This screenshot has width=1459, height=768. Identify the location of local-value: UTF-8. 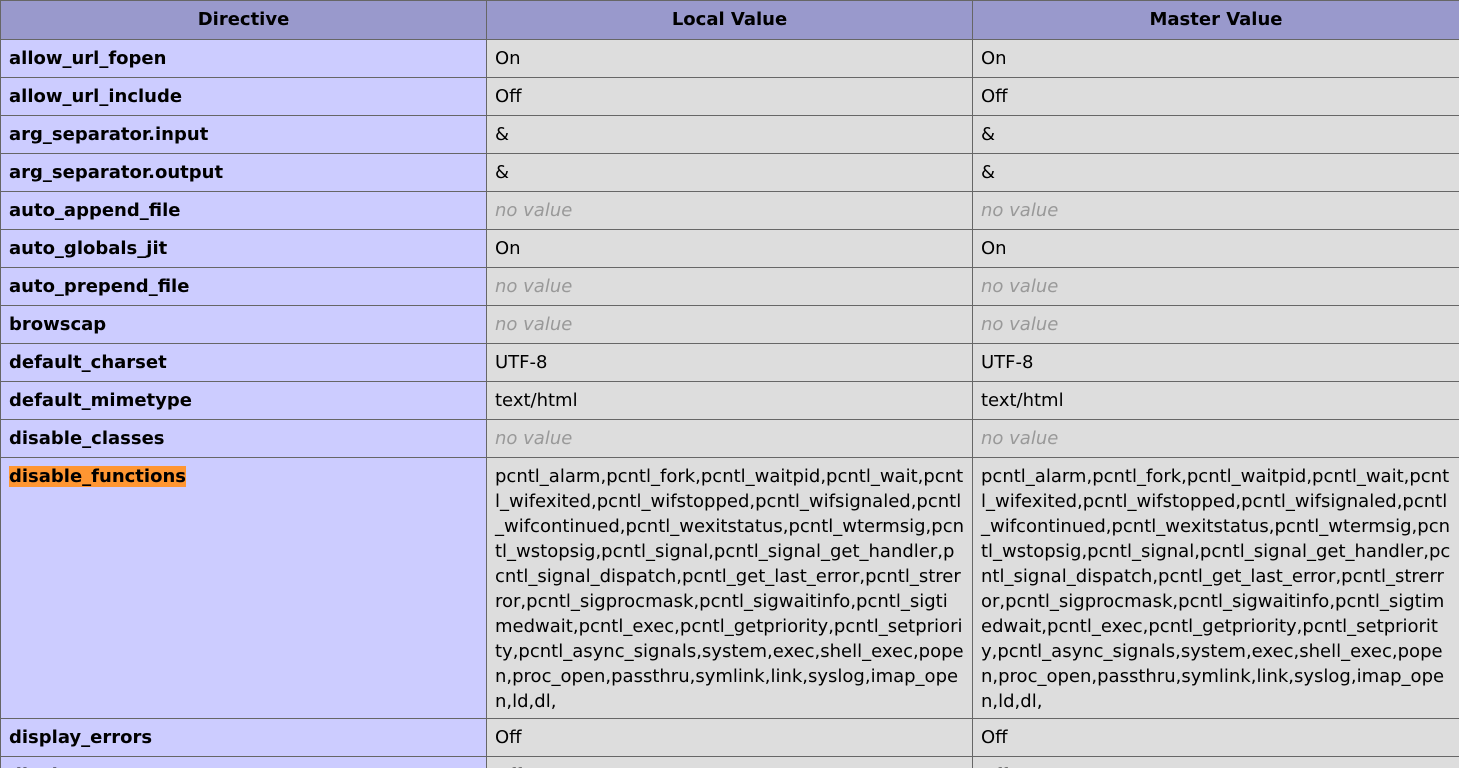
(729, 362).